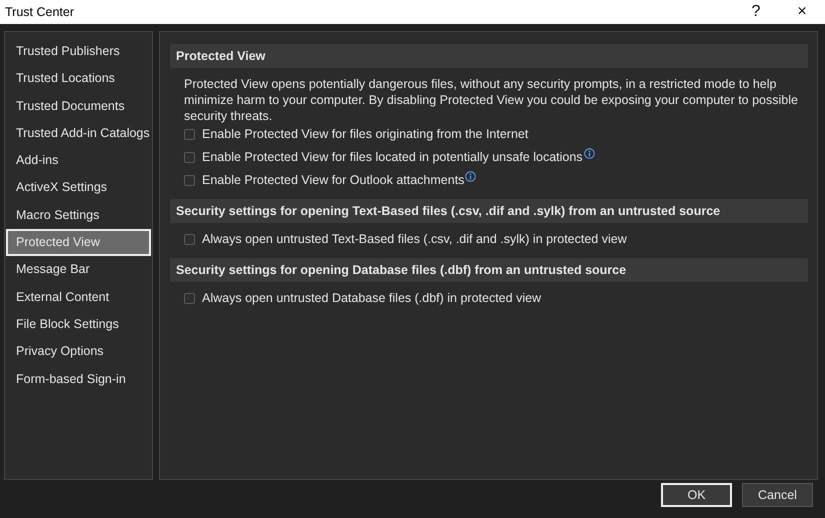 This screenshot has height=518, width=825. What do you see at coordinates (333, 180) in the screenshot?
I see `checkbox-label: Enable Protected View for Outlook attachments` at bounding box center [333, 180].